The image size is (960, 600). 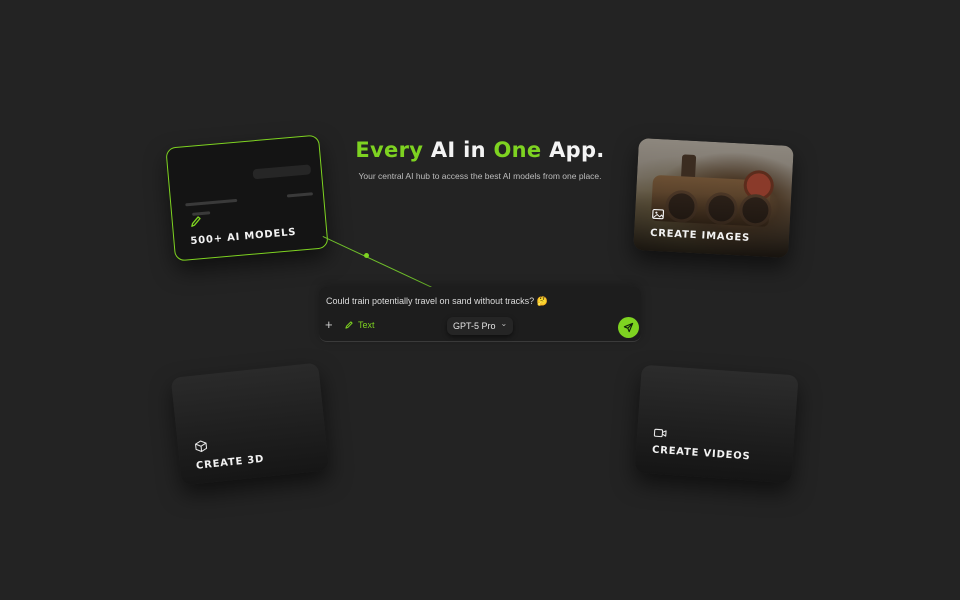 I want to click on create-videos-label: CREATE VIDEOS, so click(x=701, y=453).